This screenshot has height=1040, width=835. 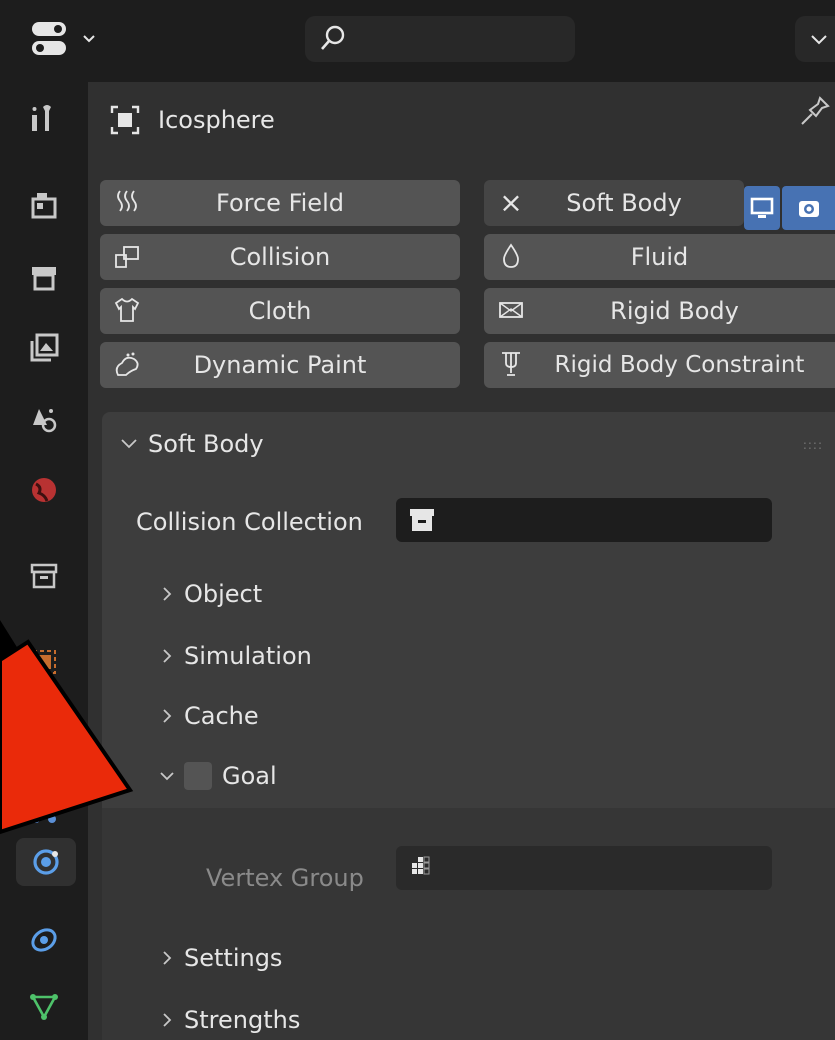 I want to click on fluid-icon, so click(x=511, y=256).